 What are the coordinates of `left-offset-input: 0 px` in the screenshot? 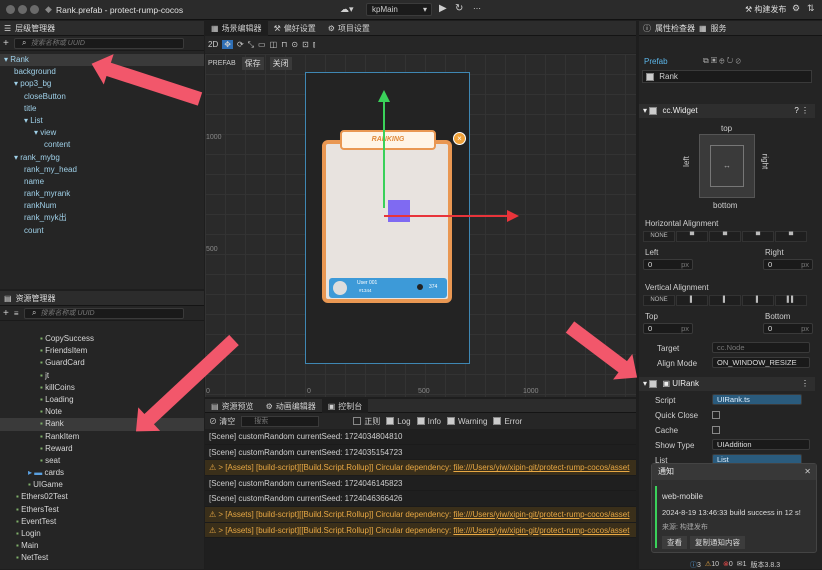 It's located at (668, 264).